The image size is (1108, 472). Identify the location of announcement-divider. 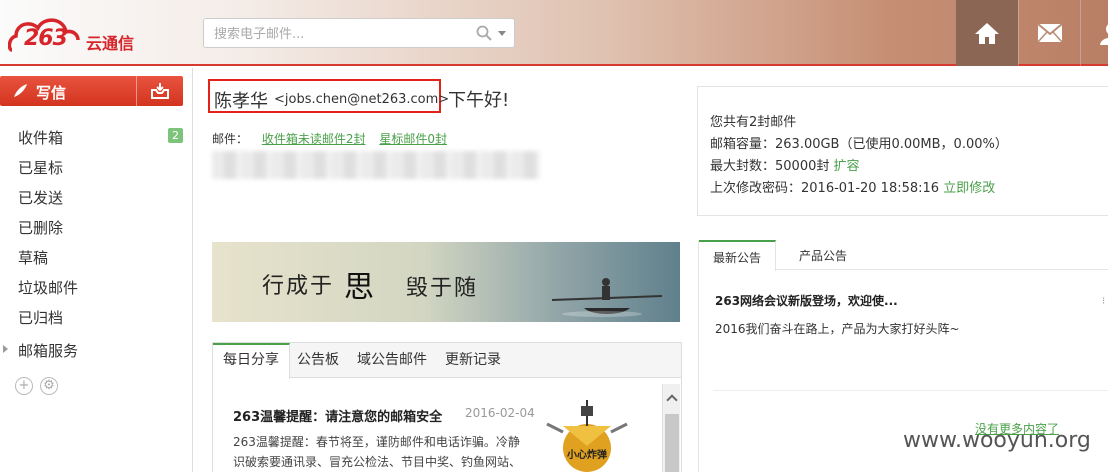
(910, 390).